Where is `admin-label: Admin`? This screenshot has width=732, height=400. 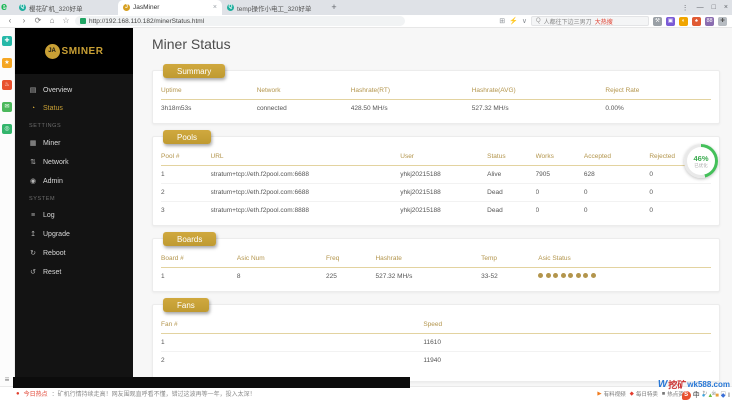 admin-label: Admin is located at coordinates (53, 181).